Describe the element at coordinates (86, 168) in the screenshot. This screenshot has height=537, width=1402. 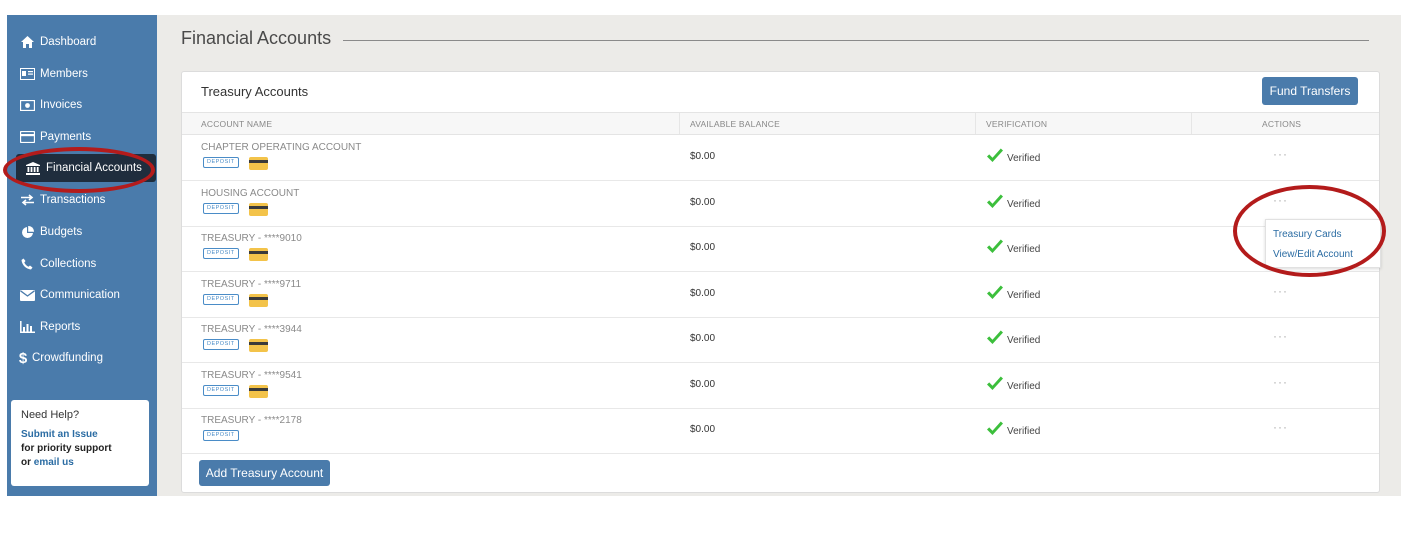
I see `sidebar-item-financial-accounts: Financial Accounts` at that location.